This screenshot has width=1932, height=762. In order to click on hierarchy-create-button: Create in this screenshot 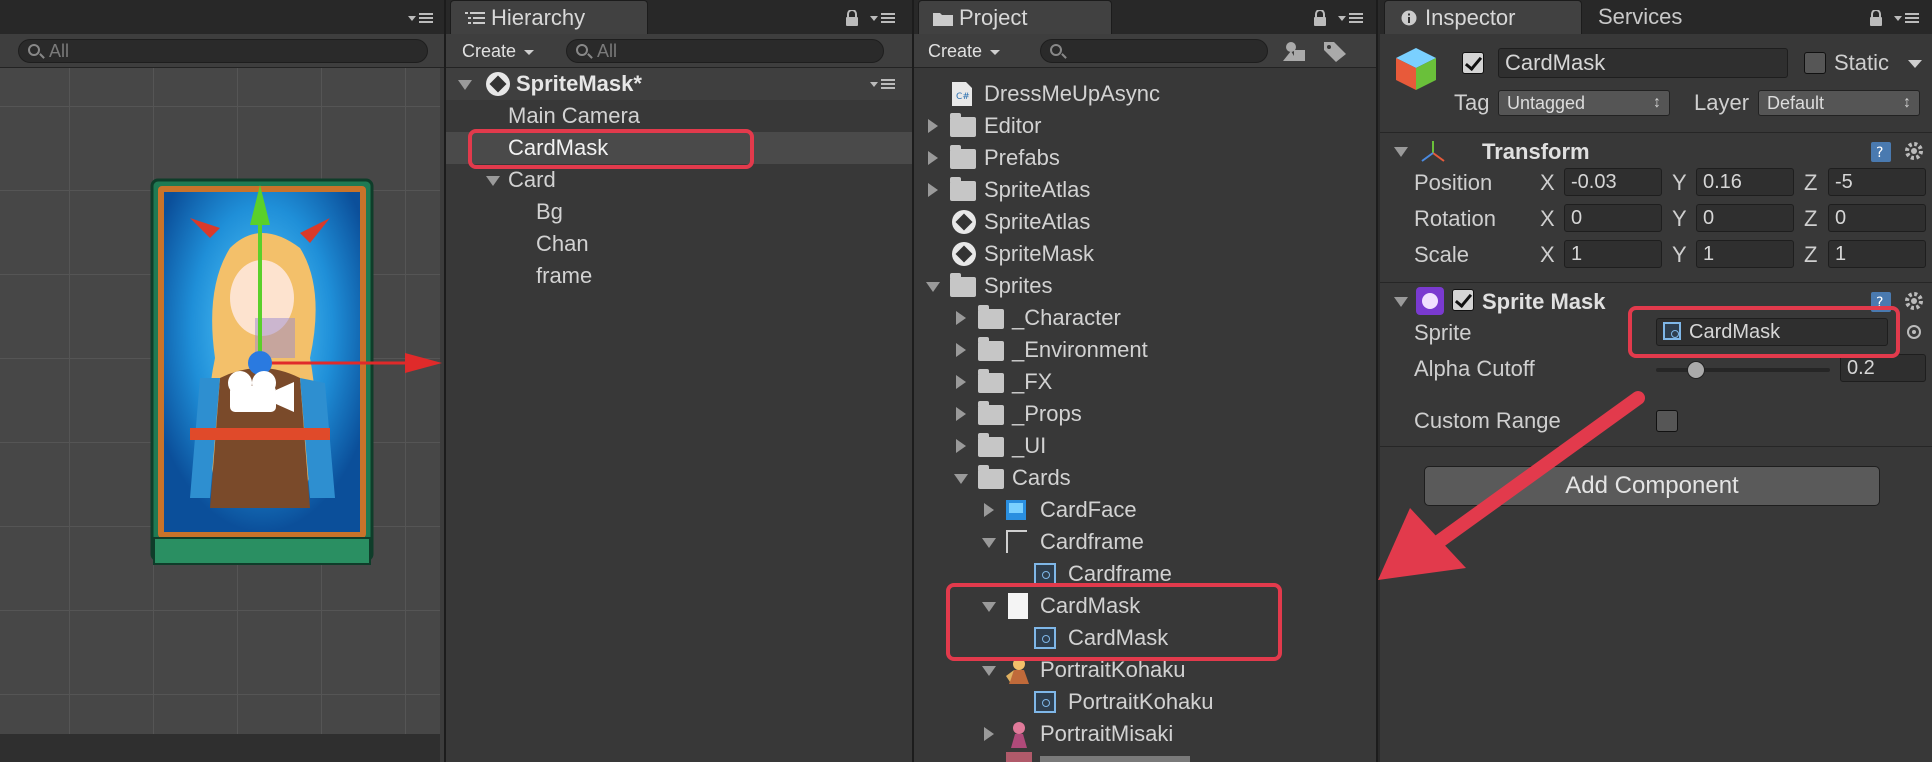, I will do `click(497, 51)`.